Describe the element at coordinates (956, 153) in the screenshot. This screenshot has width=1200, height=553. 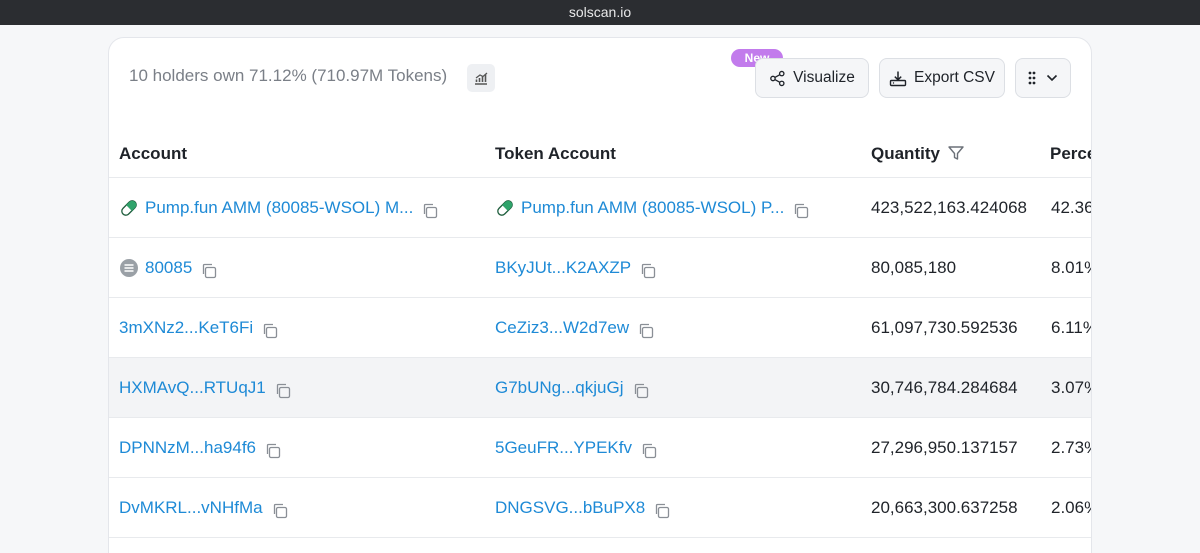
I see `filter-icon` at that location.